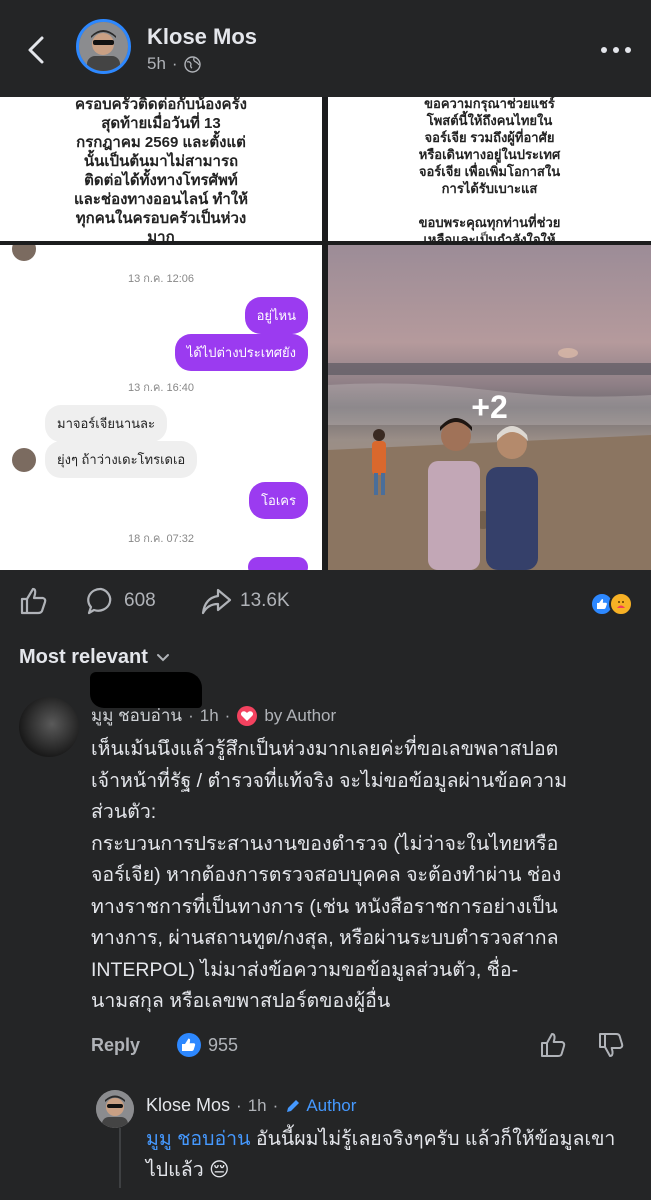  I want to click on chevron-down-icon, so click(162, 657).